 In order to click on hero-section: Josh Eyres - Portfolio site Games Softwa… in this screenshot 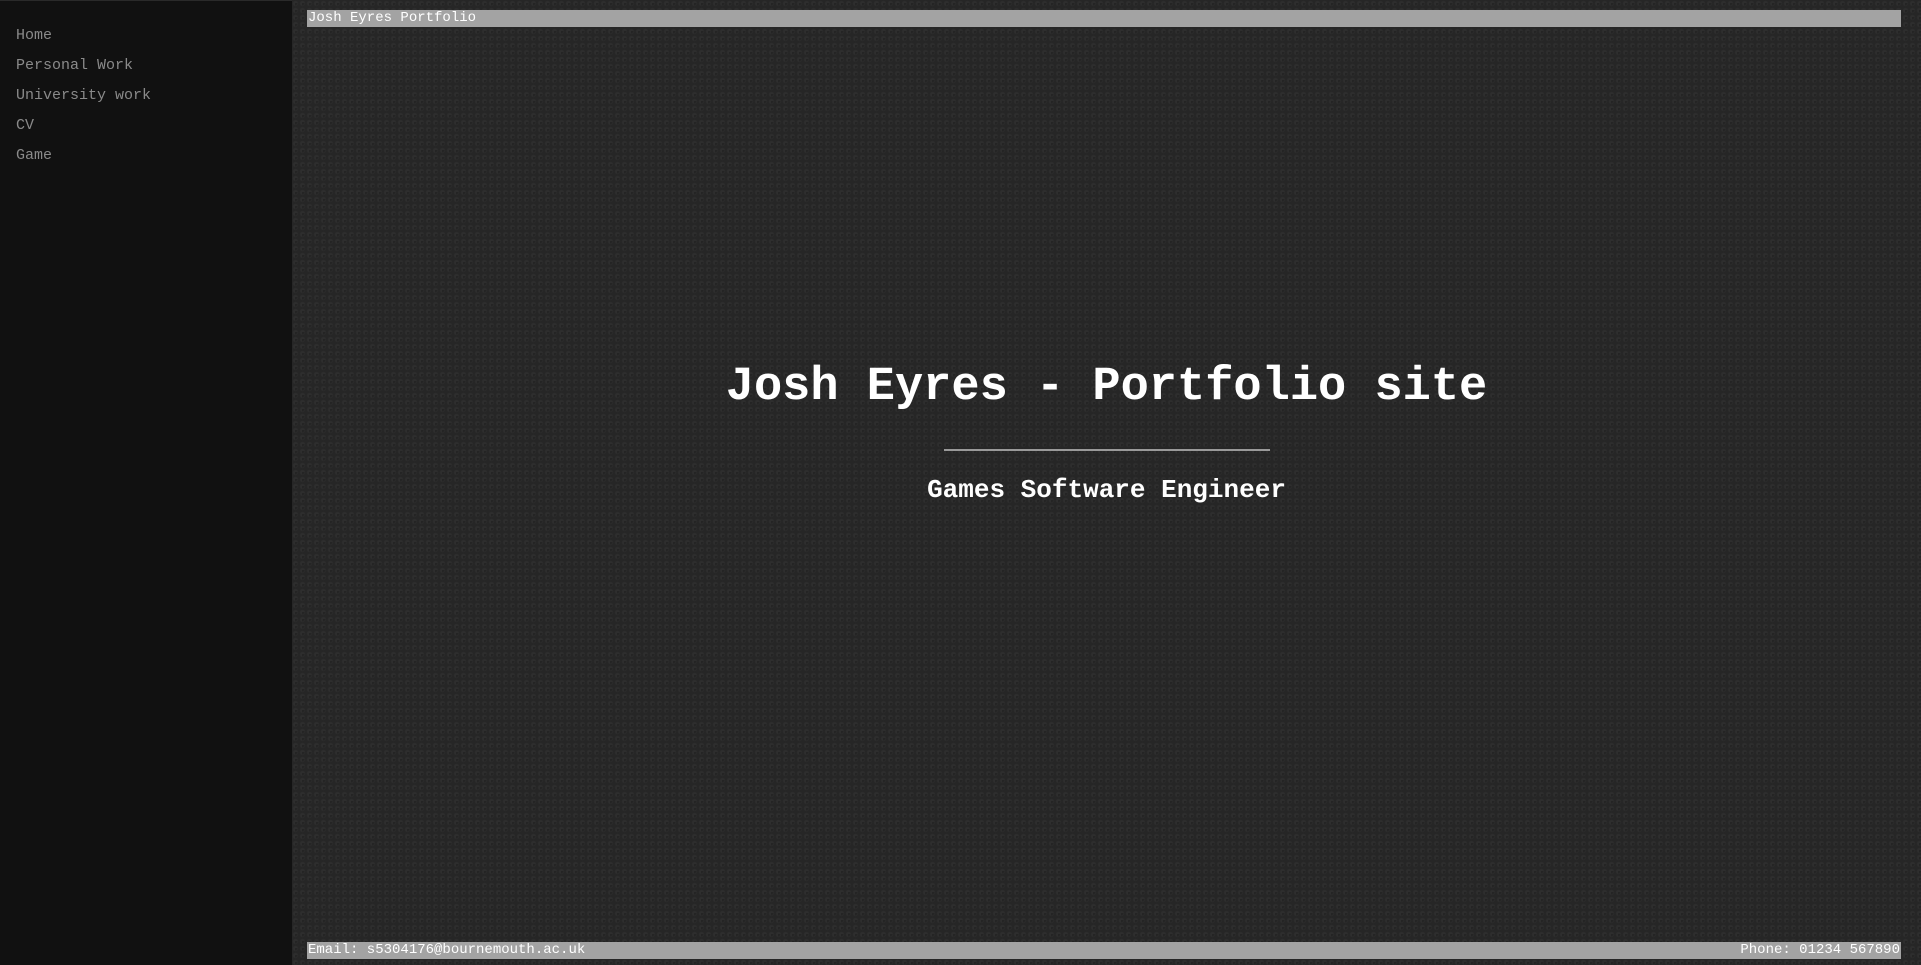, I will do `click(1106, 432)`.